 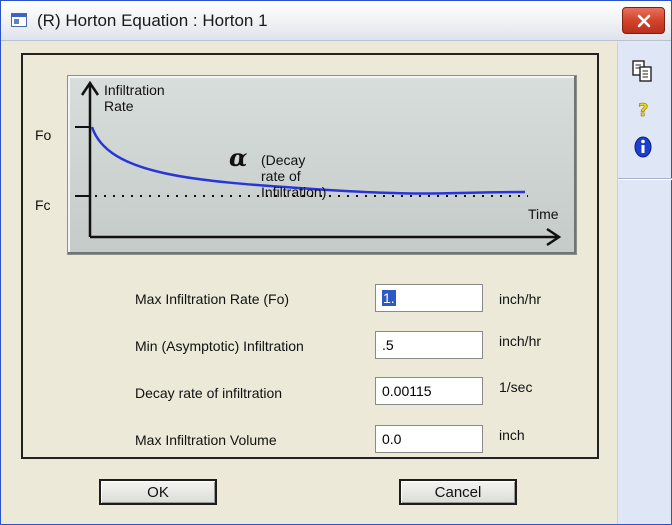 I want to click on max-infiltration-input: 1., so click(x=429, y=298).